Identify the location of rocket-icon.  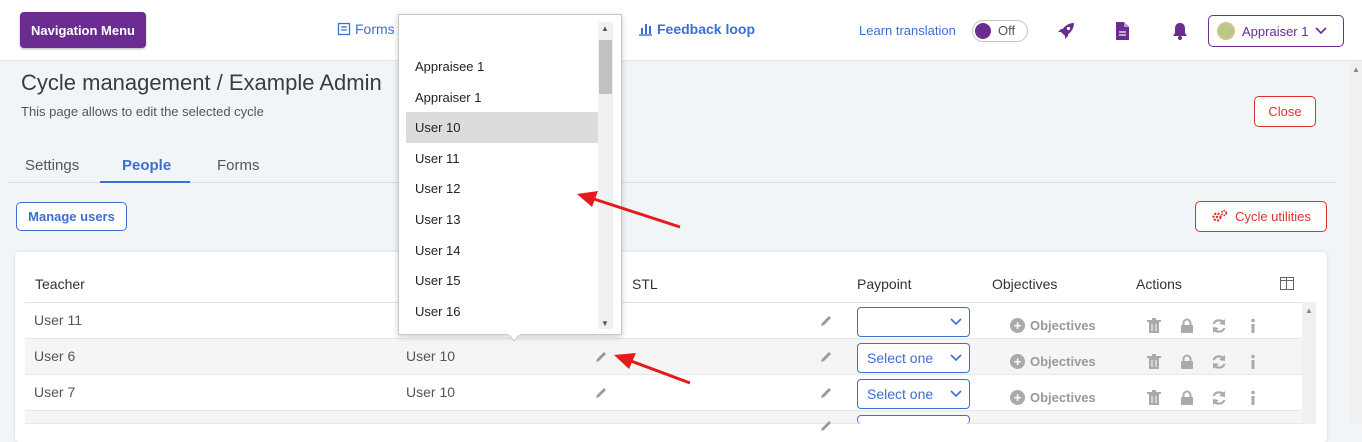
(1066, 31).